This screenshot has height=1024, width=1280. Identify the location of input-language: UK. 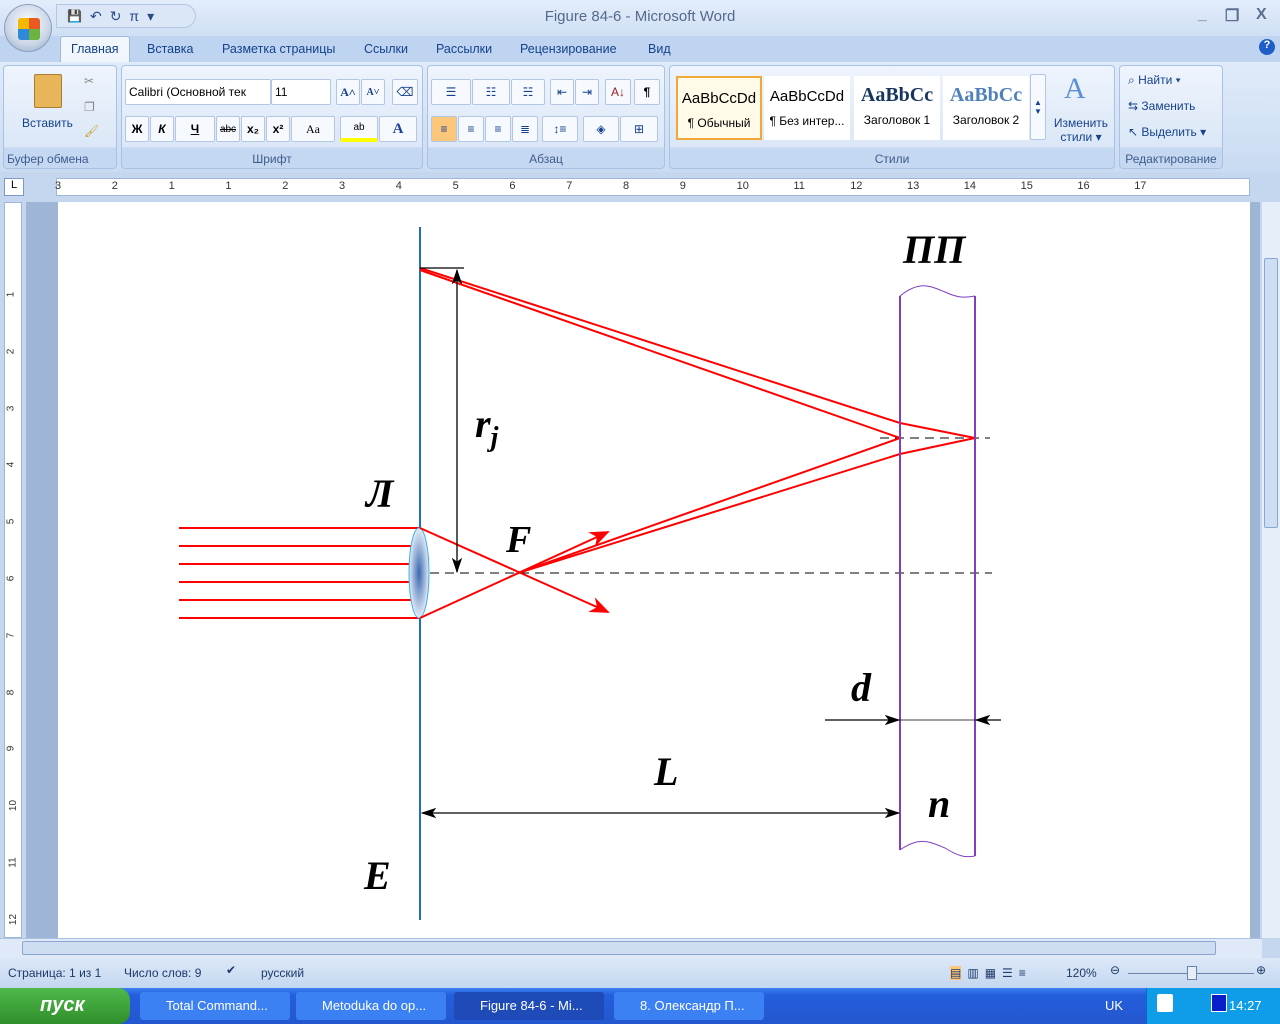
(1114, 1005).